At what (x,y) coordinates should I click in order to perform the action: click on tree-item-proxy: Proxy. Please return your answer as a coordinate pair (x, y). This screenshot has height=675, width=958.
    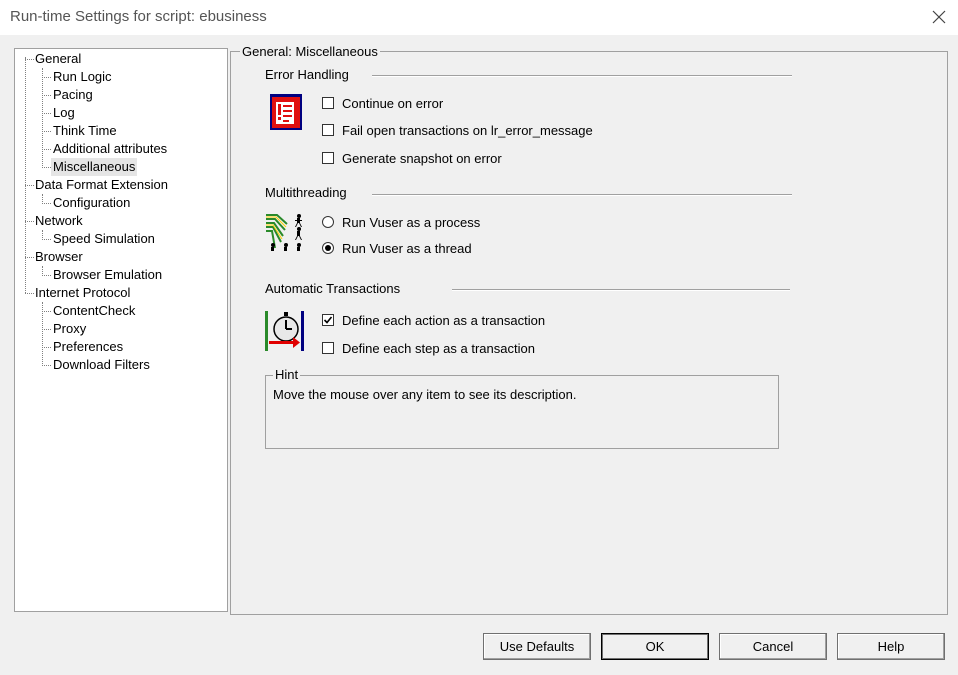
    Looking at the image, I should click on (69, 329).